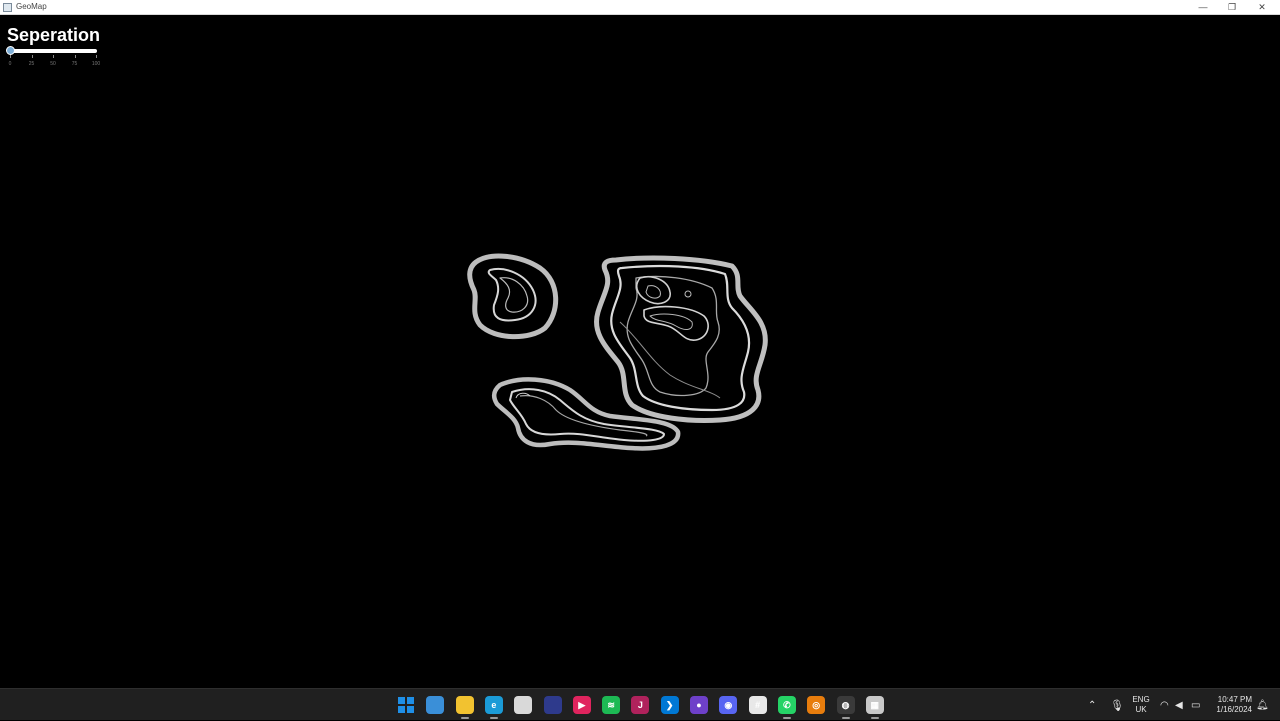 The width and height of the screenshot is (1280, 721). I want to click on input-language-indicator: ENG UK, so click(1141, 705).